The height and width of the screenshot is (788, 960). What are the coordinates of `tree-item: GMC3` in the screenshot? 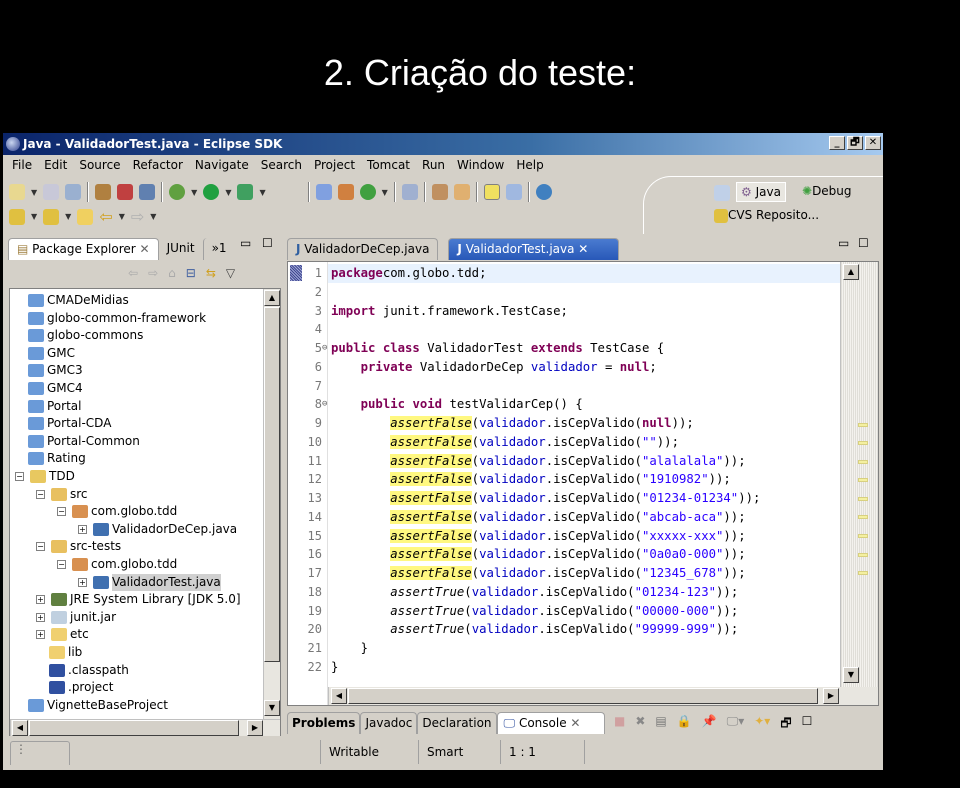 It's located at (55, 370).